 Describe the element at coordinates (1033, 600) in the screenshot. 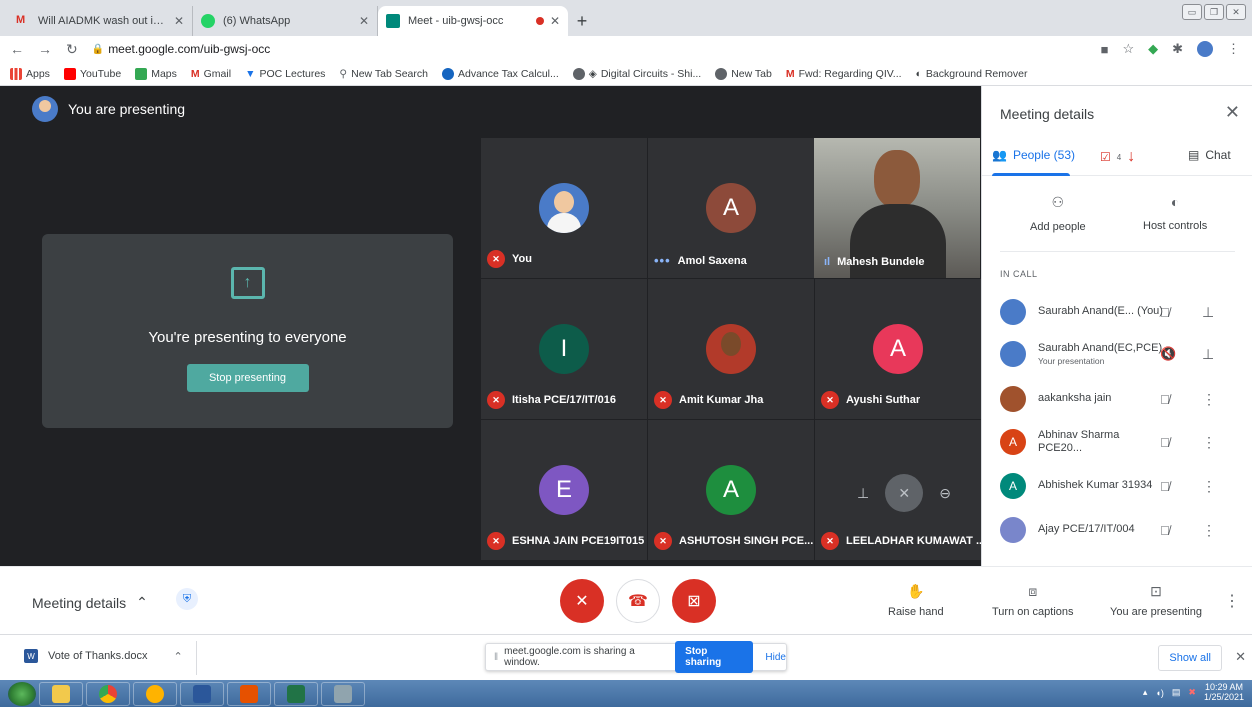

I see `captions-button: ⧈ Turn on captions` at that location.